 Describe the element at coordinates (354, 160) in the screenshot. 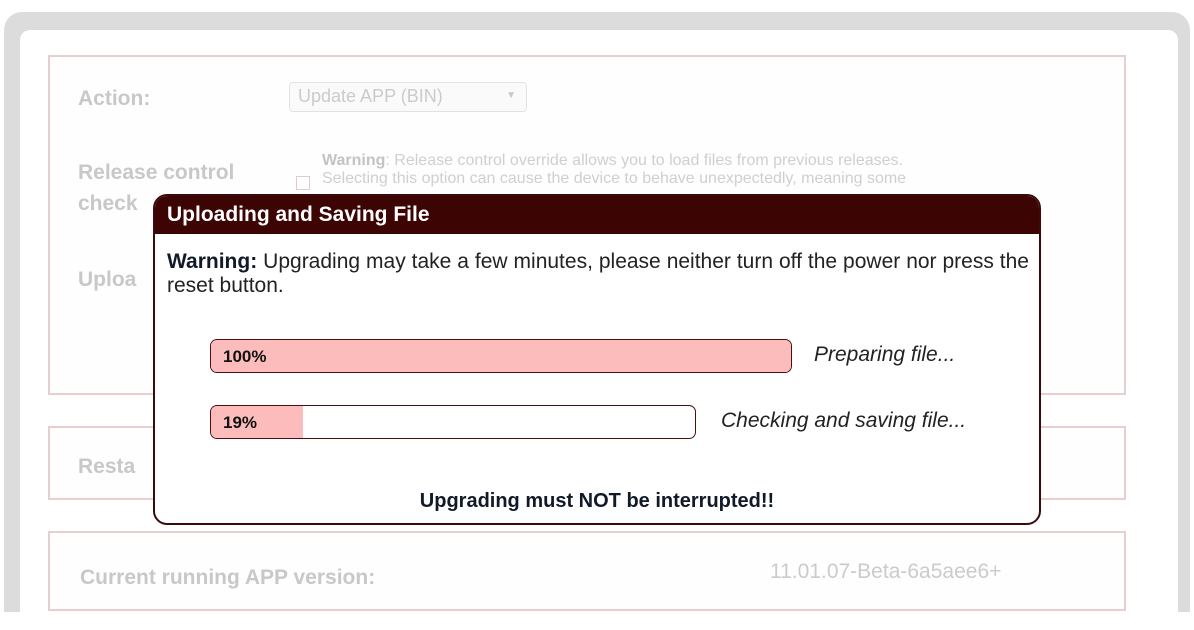

I see `release-note-bold: Warning` at that location.